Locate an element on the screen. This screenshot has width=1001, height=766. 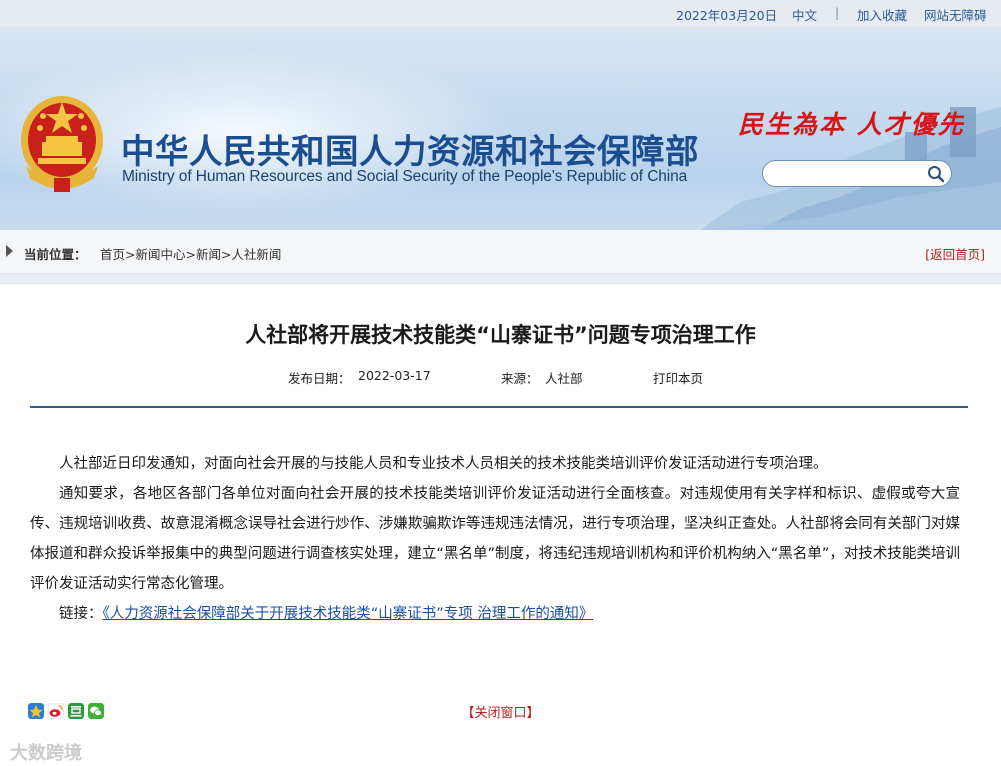
link-label: 链接： is located at coordinates (81, 614).